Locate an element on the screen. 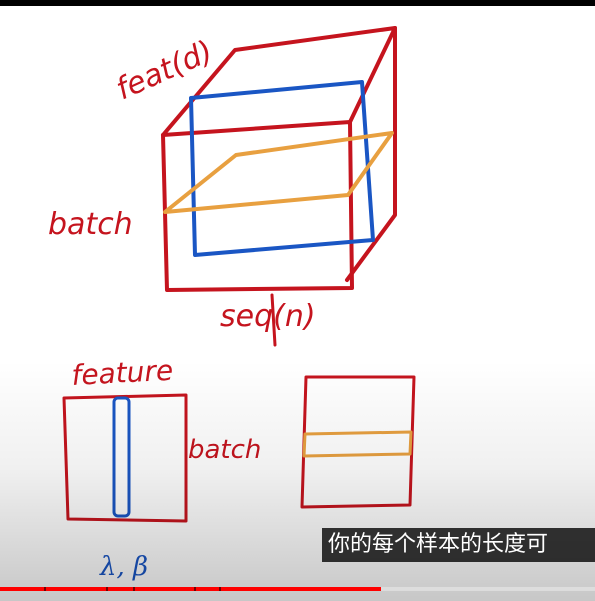 The image size is (595, 601). batch-norm-batch-row is located at coordinates (357, 444).